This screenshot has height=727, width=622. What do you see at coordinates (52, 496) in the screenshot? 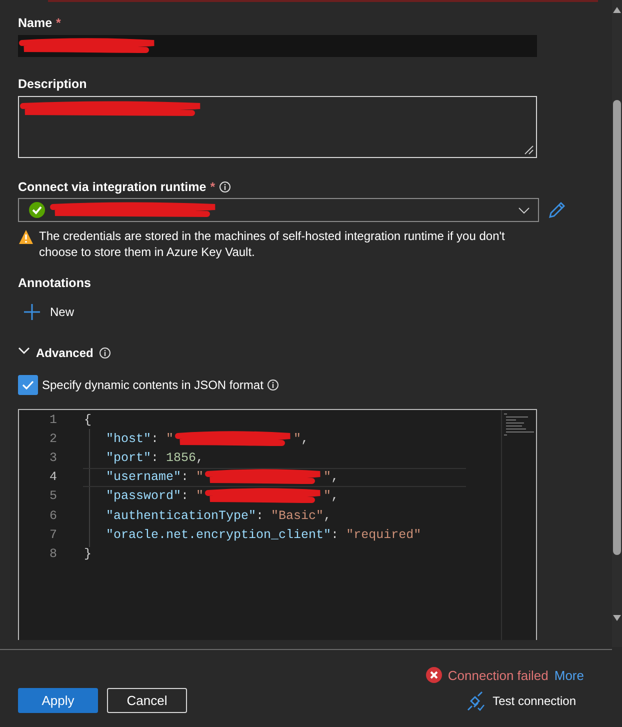
I see `line-number: 5` at bounding box center [52, 496].